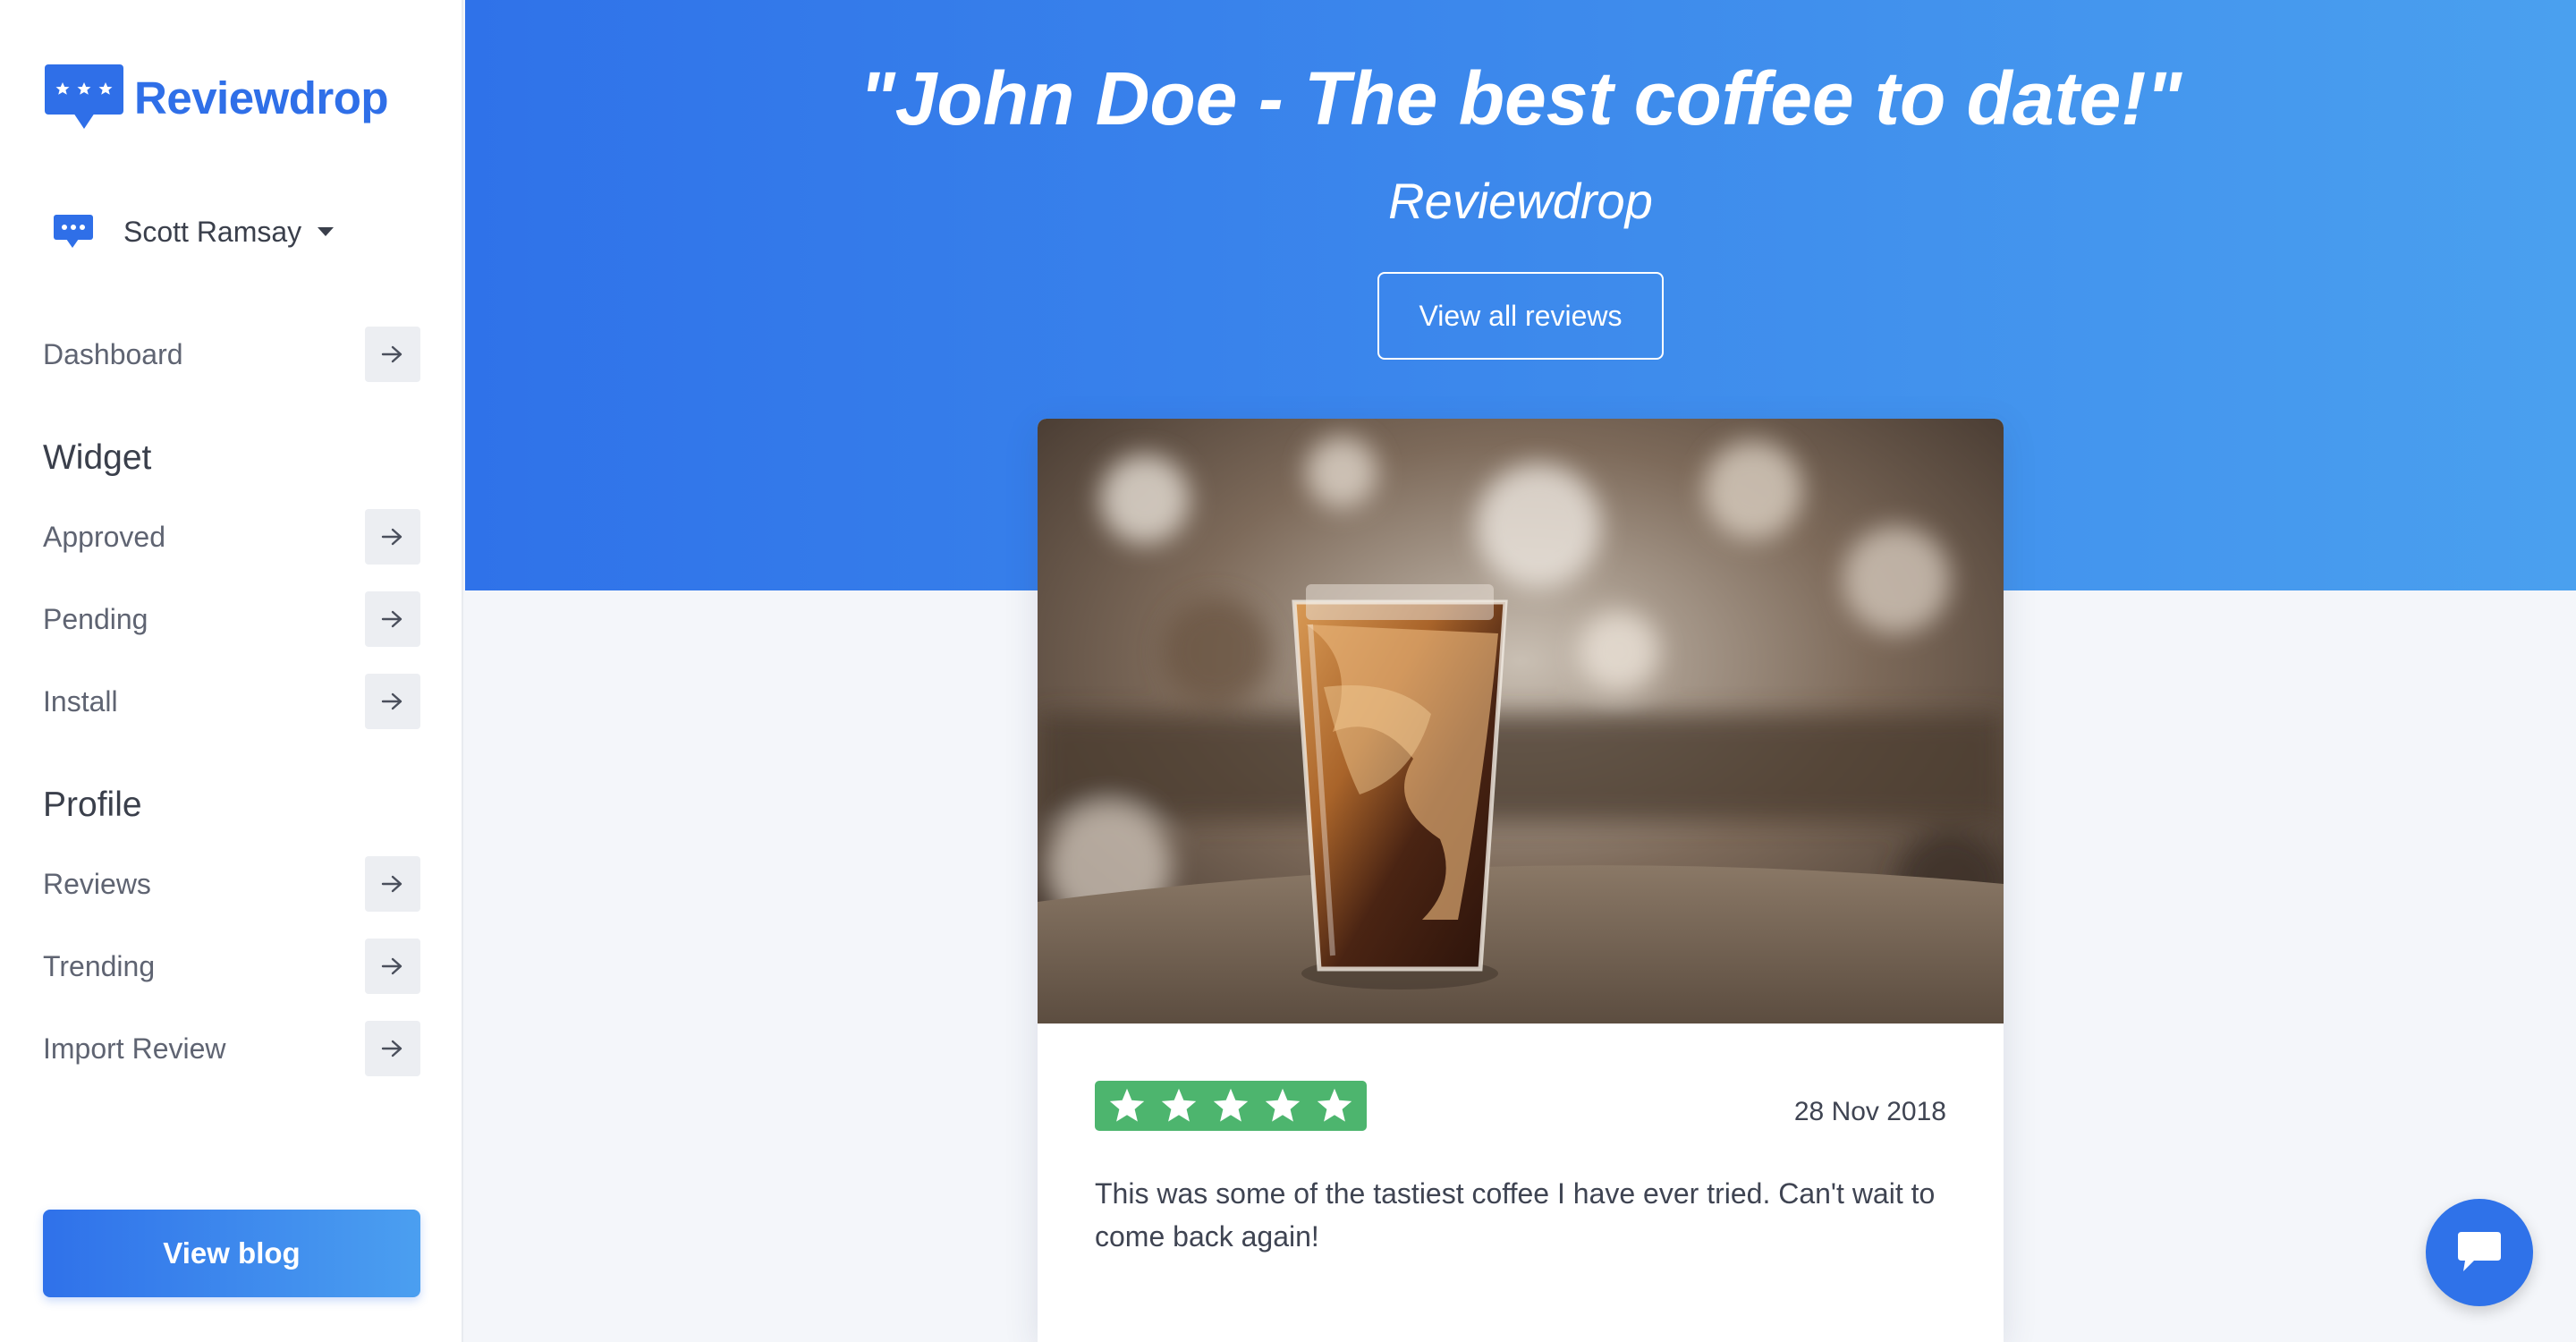 The width and height of the screenshot is (2576, 1342). What do you see at coordinates (97, 884) in the screenshot?
I see `sidebar-item-label: Reviews` at bounding box center [97, 884].